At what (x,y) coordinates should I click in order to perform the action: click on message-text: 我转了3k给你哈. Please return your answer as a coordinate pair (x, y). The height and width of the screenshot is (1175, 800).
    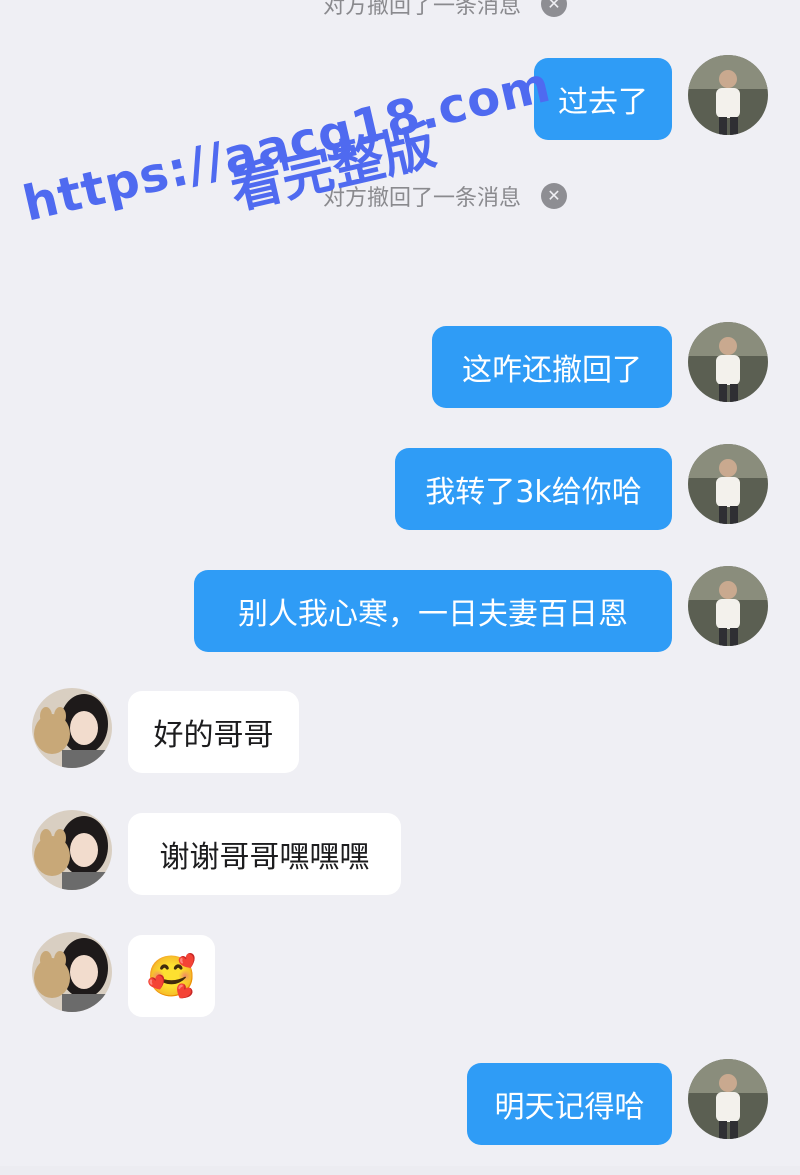
    Looking at the image, I should click on (533, 492).